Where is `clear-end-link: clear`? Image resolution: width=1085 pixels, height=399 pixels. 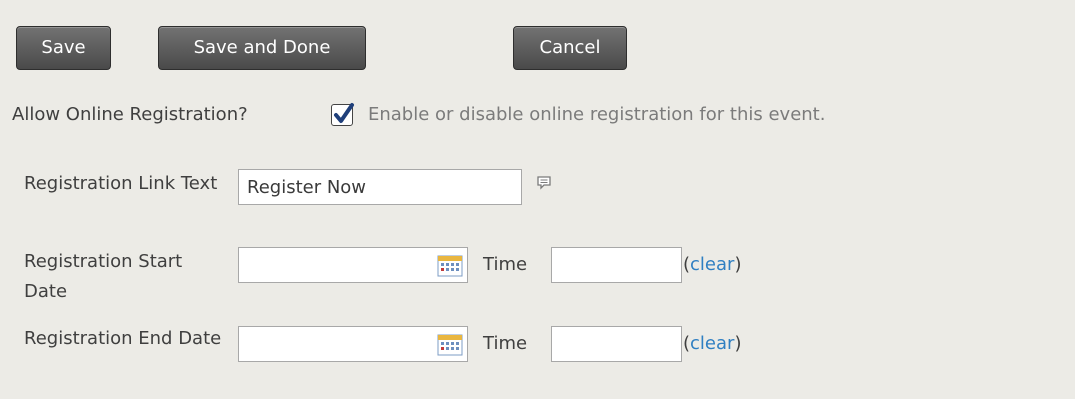
clear-end-link: clear is located at coordinates (712, 343).